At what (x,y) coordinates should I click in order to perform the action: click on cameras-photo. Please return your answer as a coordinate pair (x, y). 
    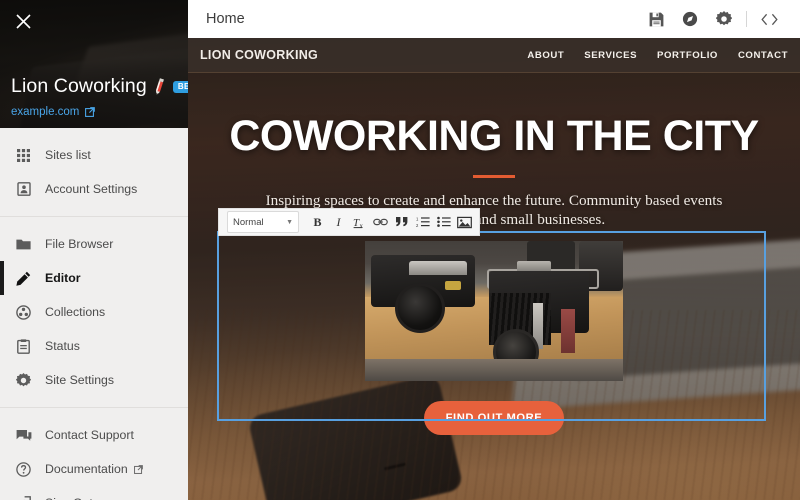
    Looking at the image, I should click on (494, 311).